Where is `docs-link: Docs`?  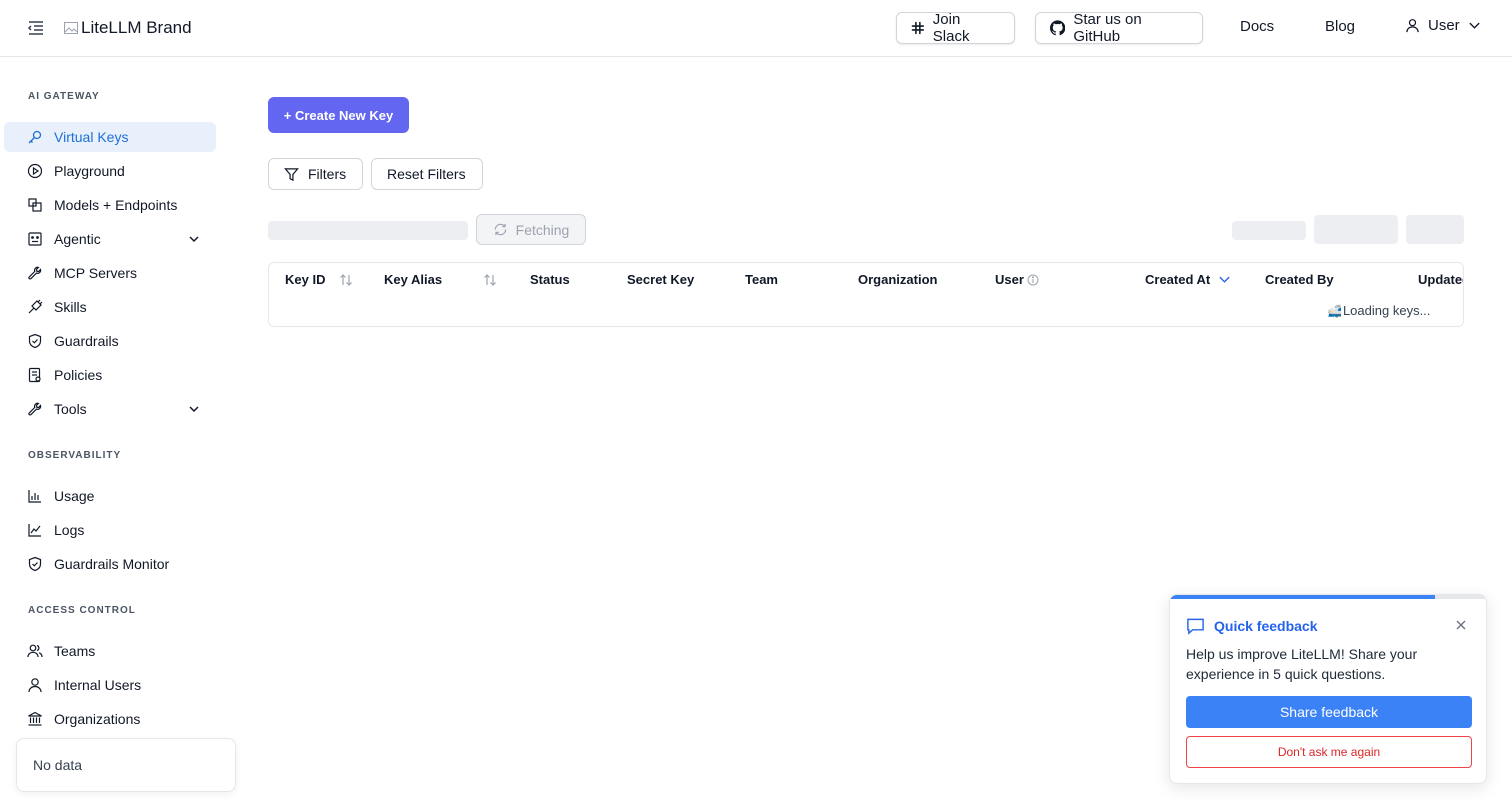
docs-link: Docs is located at coordinates (1257, 26).